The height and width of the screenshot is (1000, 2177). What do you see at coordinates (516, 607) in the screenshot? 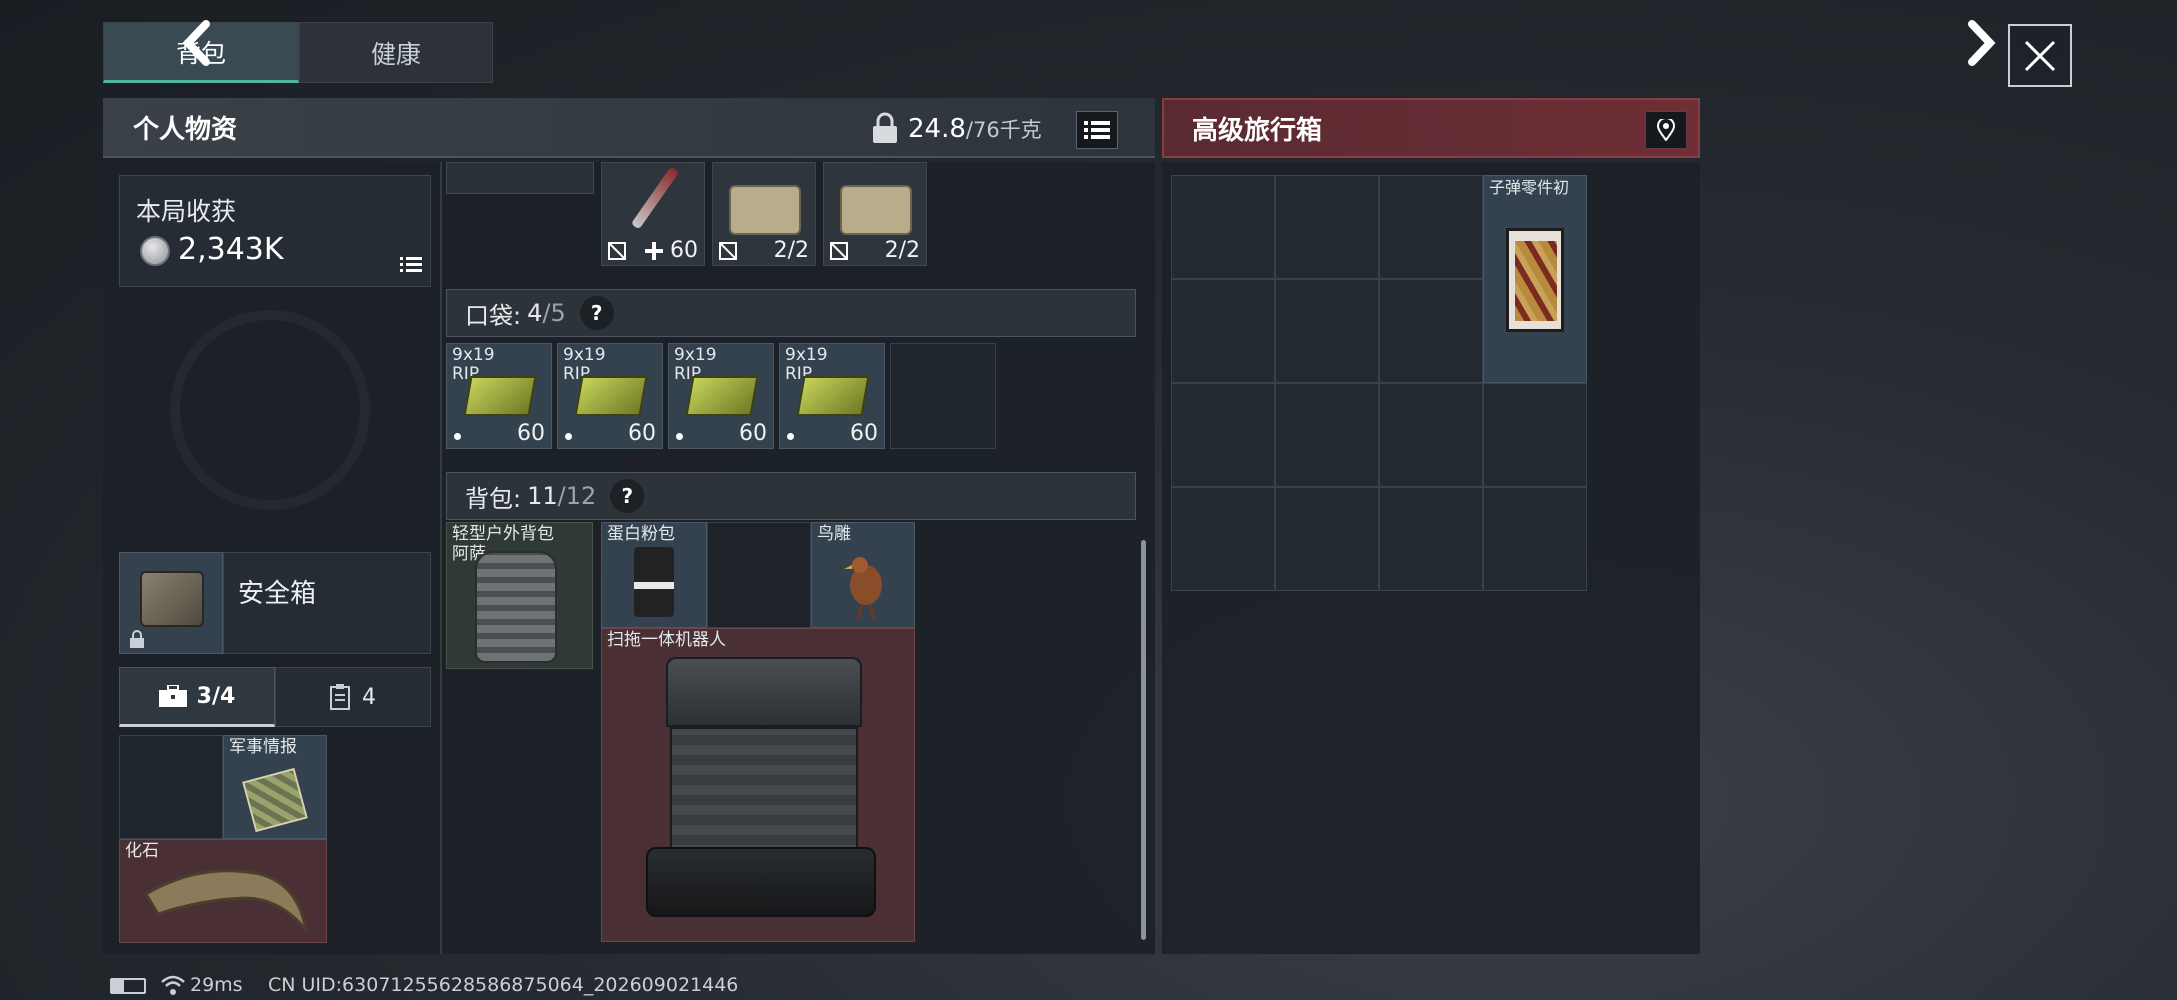
I see `backpack-image` at bounding box center [516, 607].